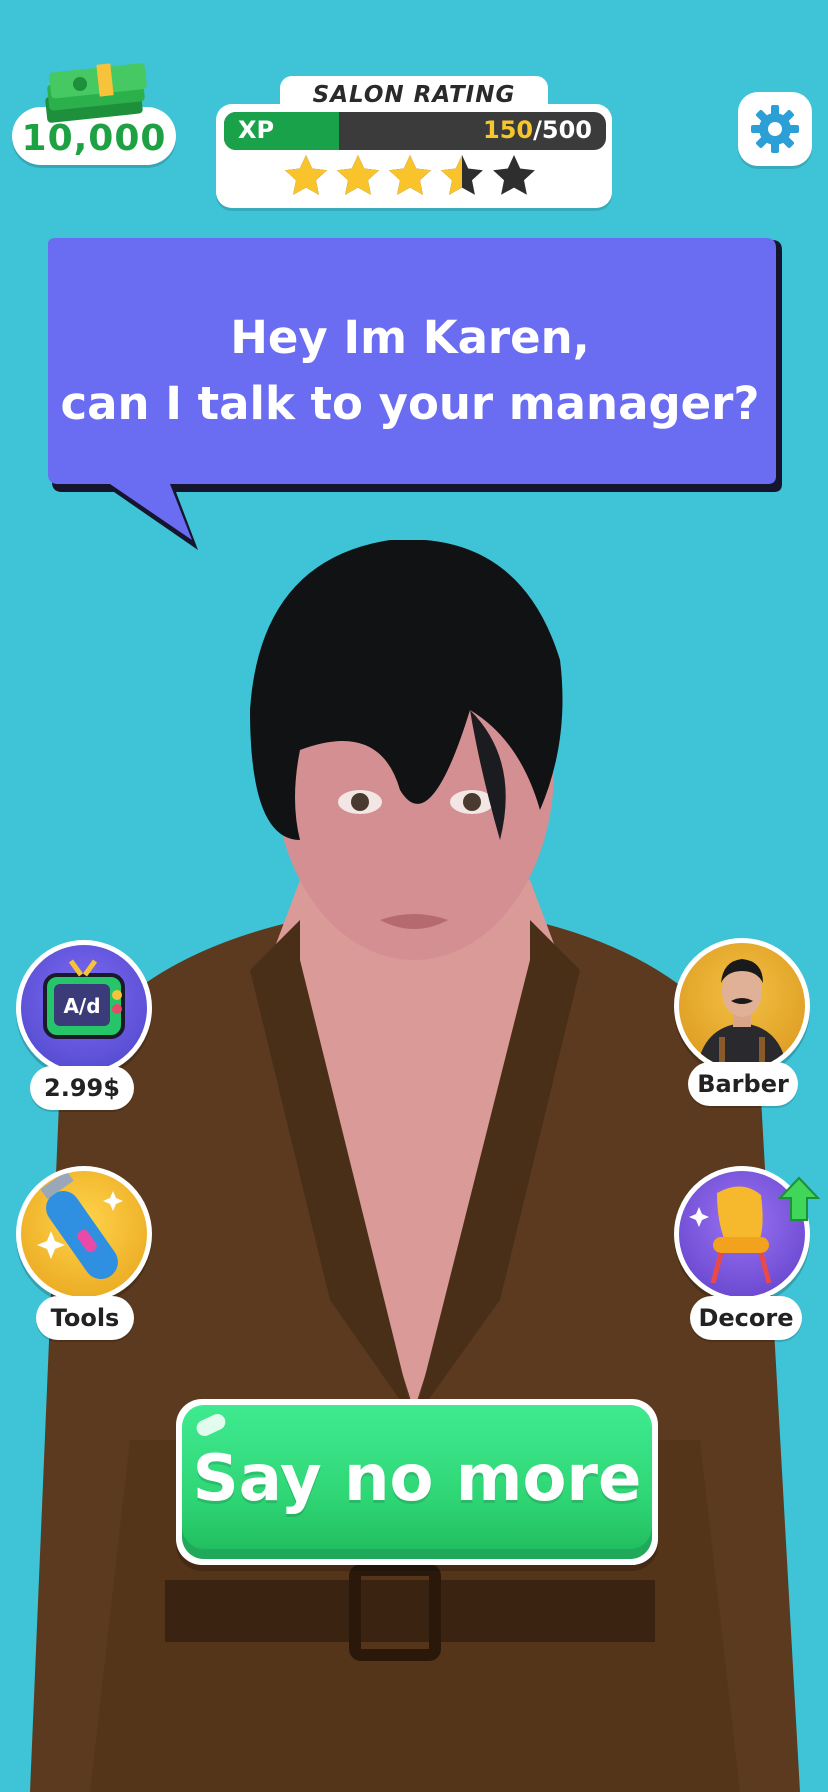  What do you see at coordinates (96, 93) in the screenshot?
I see `cash-stack-icon` at bounding box center [96, 93].